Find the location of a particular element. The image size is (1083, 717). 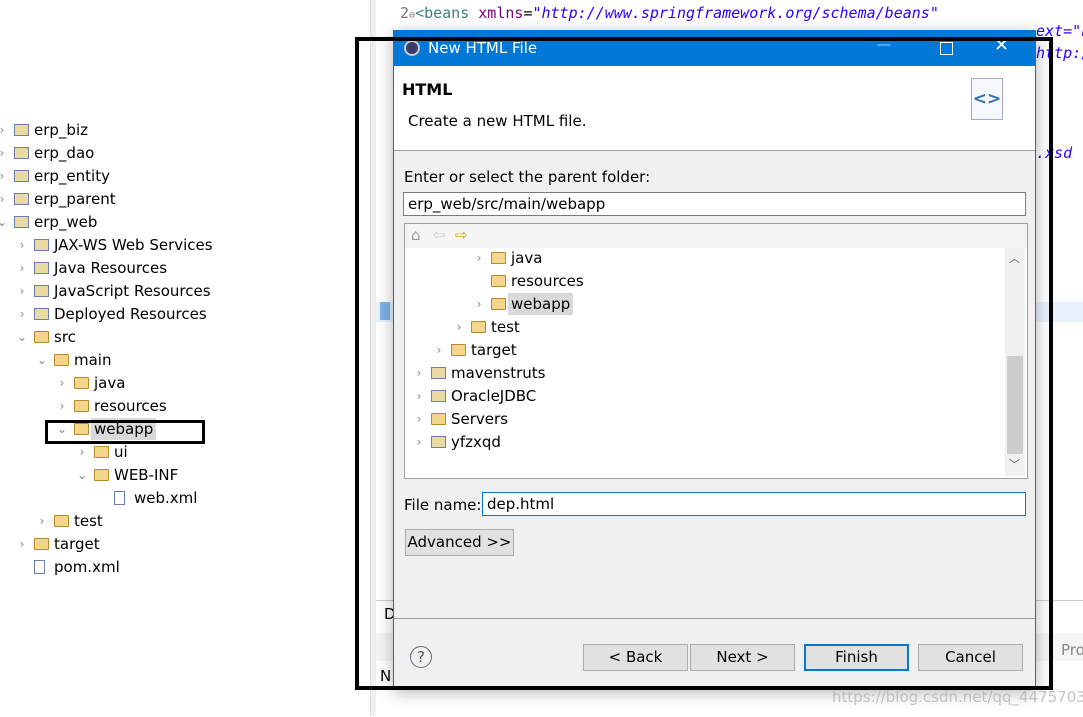

tree-item-label: target is located at coordinates (77, 544).